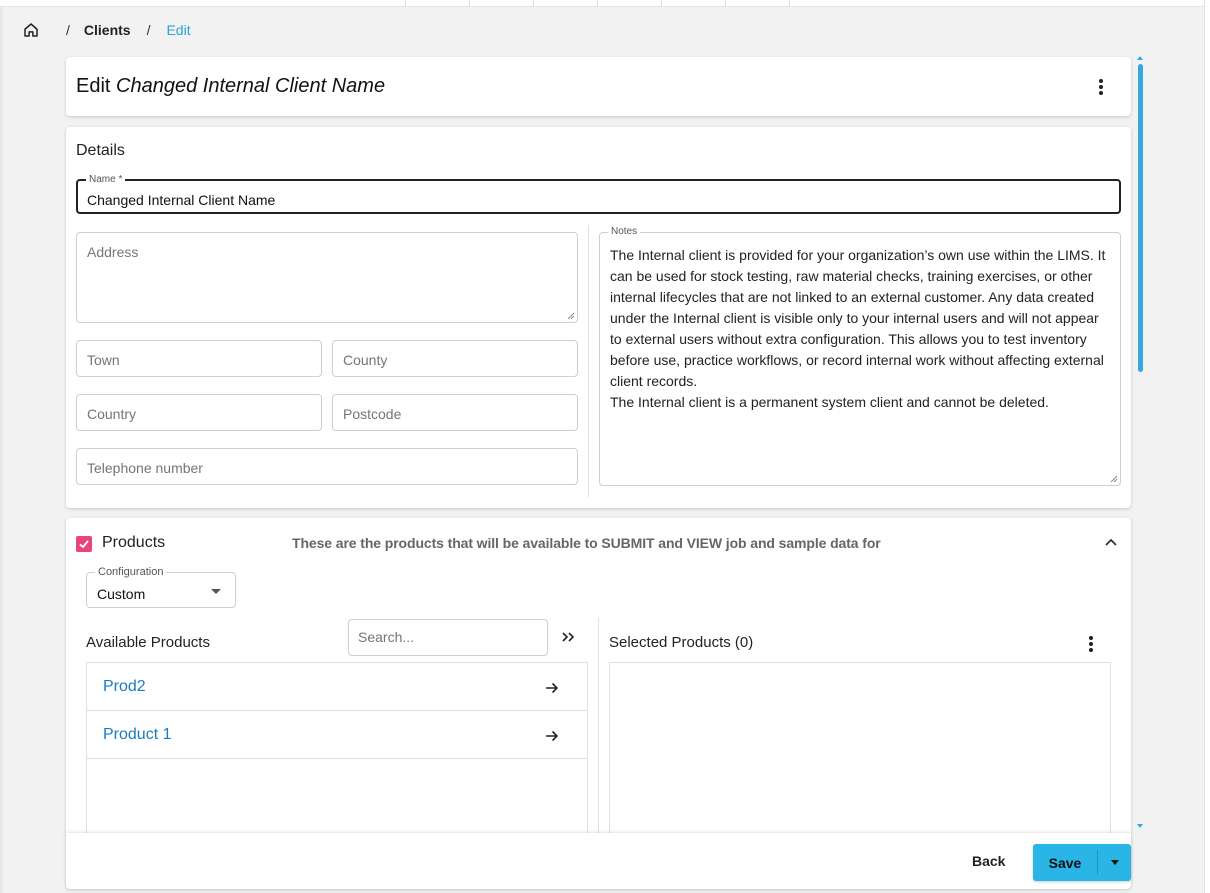  Describe the element at coordinates (145, 468) in the screenshot. I see `telephone-placeholder: Telephone number` at that location.